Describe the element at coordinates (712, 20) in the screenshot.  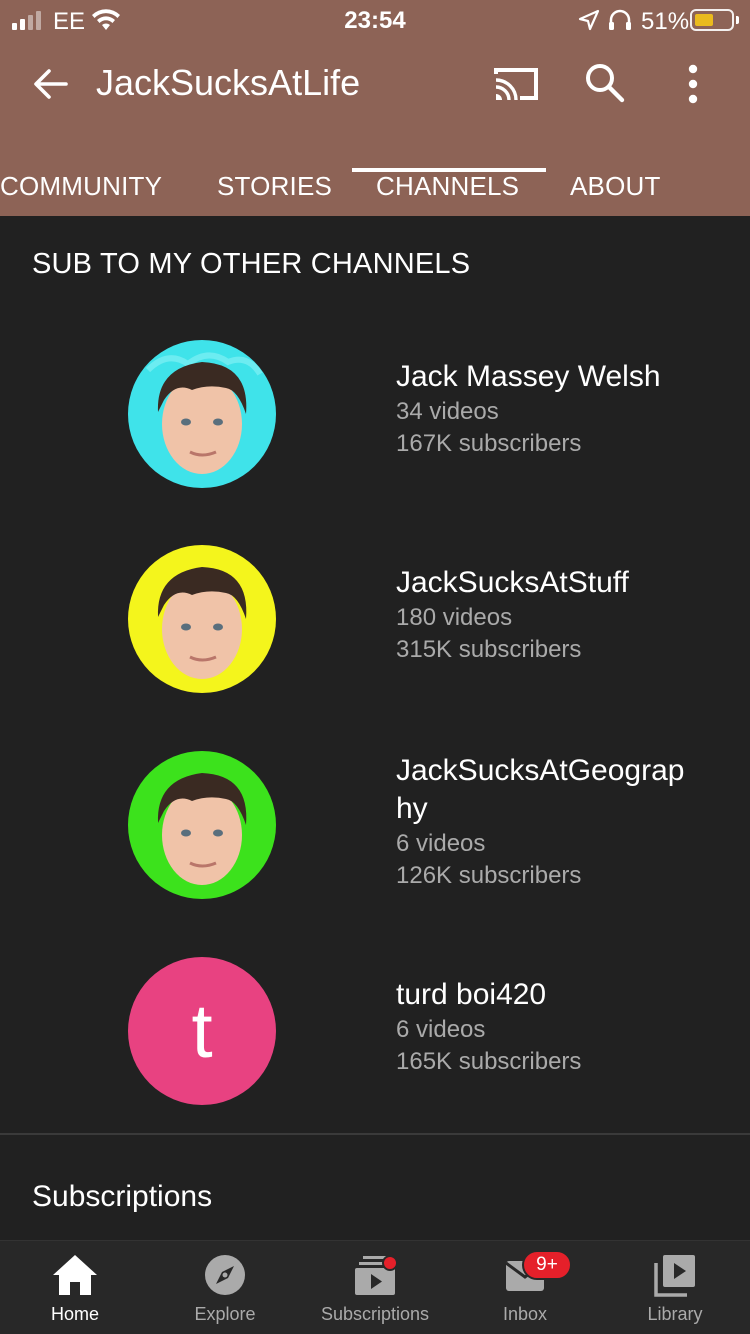
I see `battery-icon` at that location.